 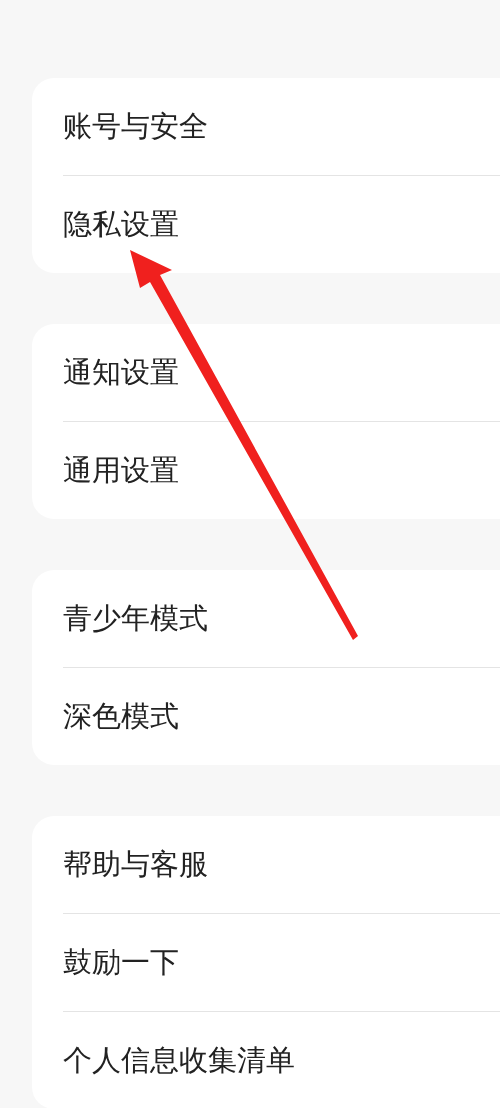 I want to click on settings-item: 通用设置, so click(x=121, y=470).